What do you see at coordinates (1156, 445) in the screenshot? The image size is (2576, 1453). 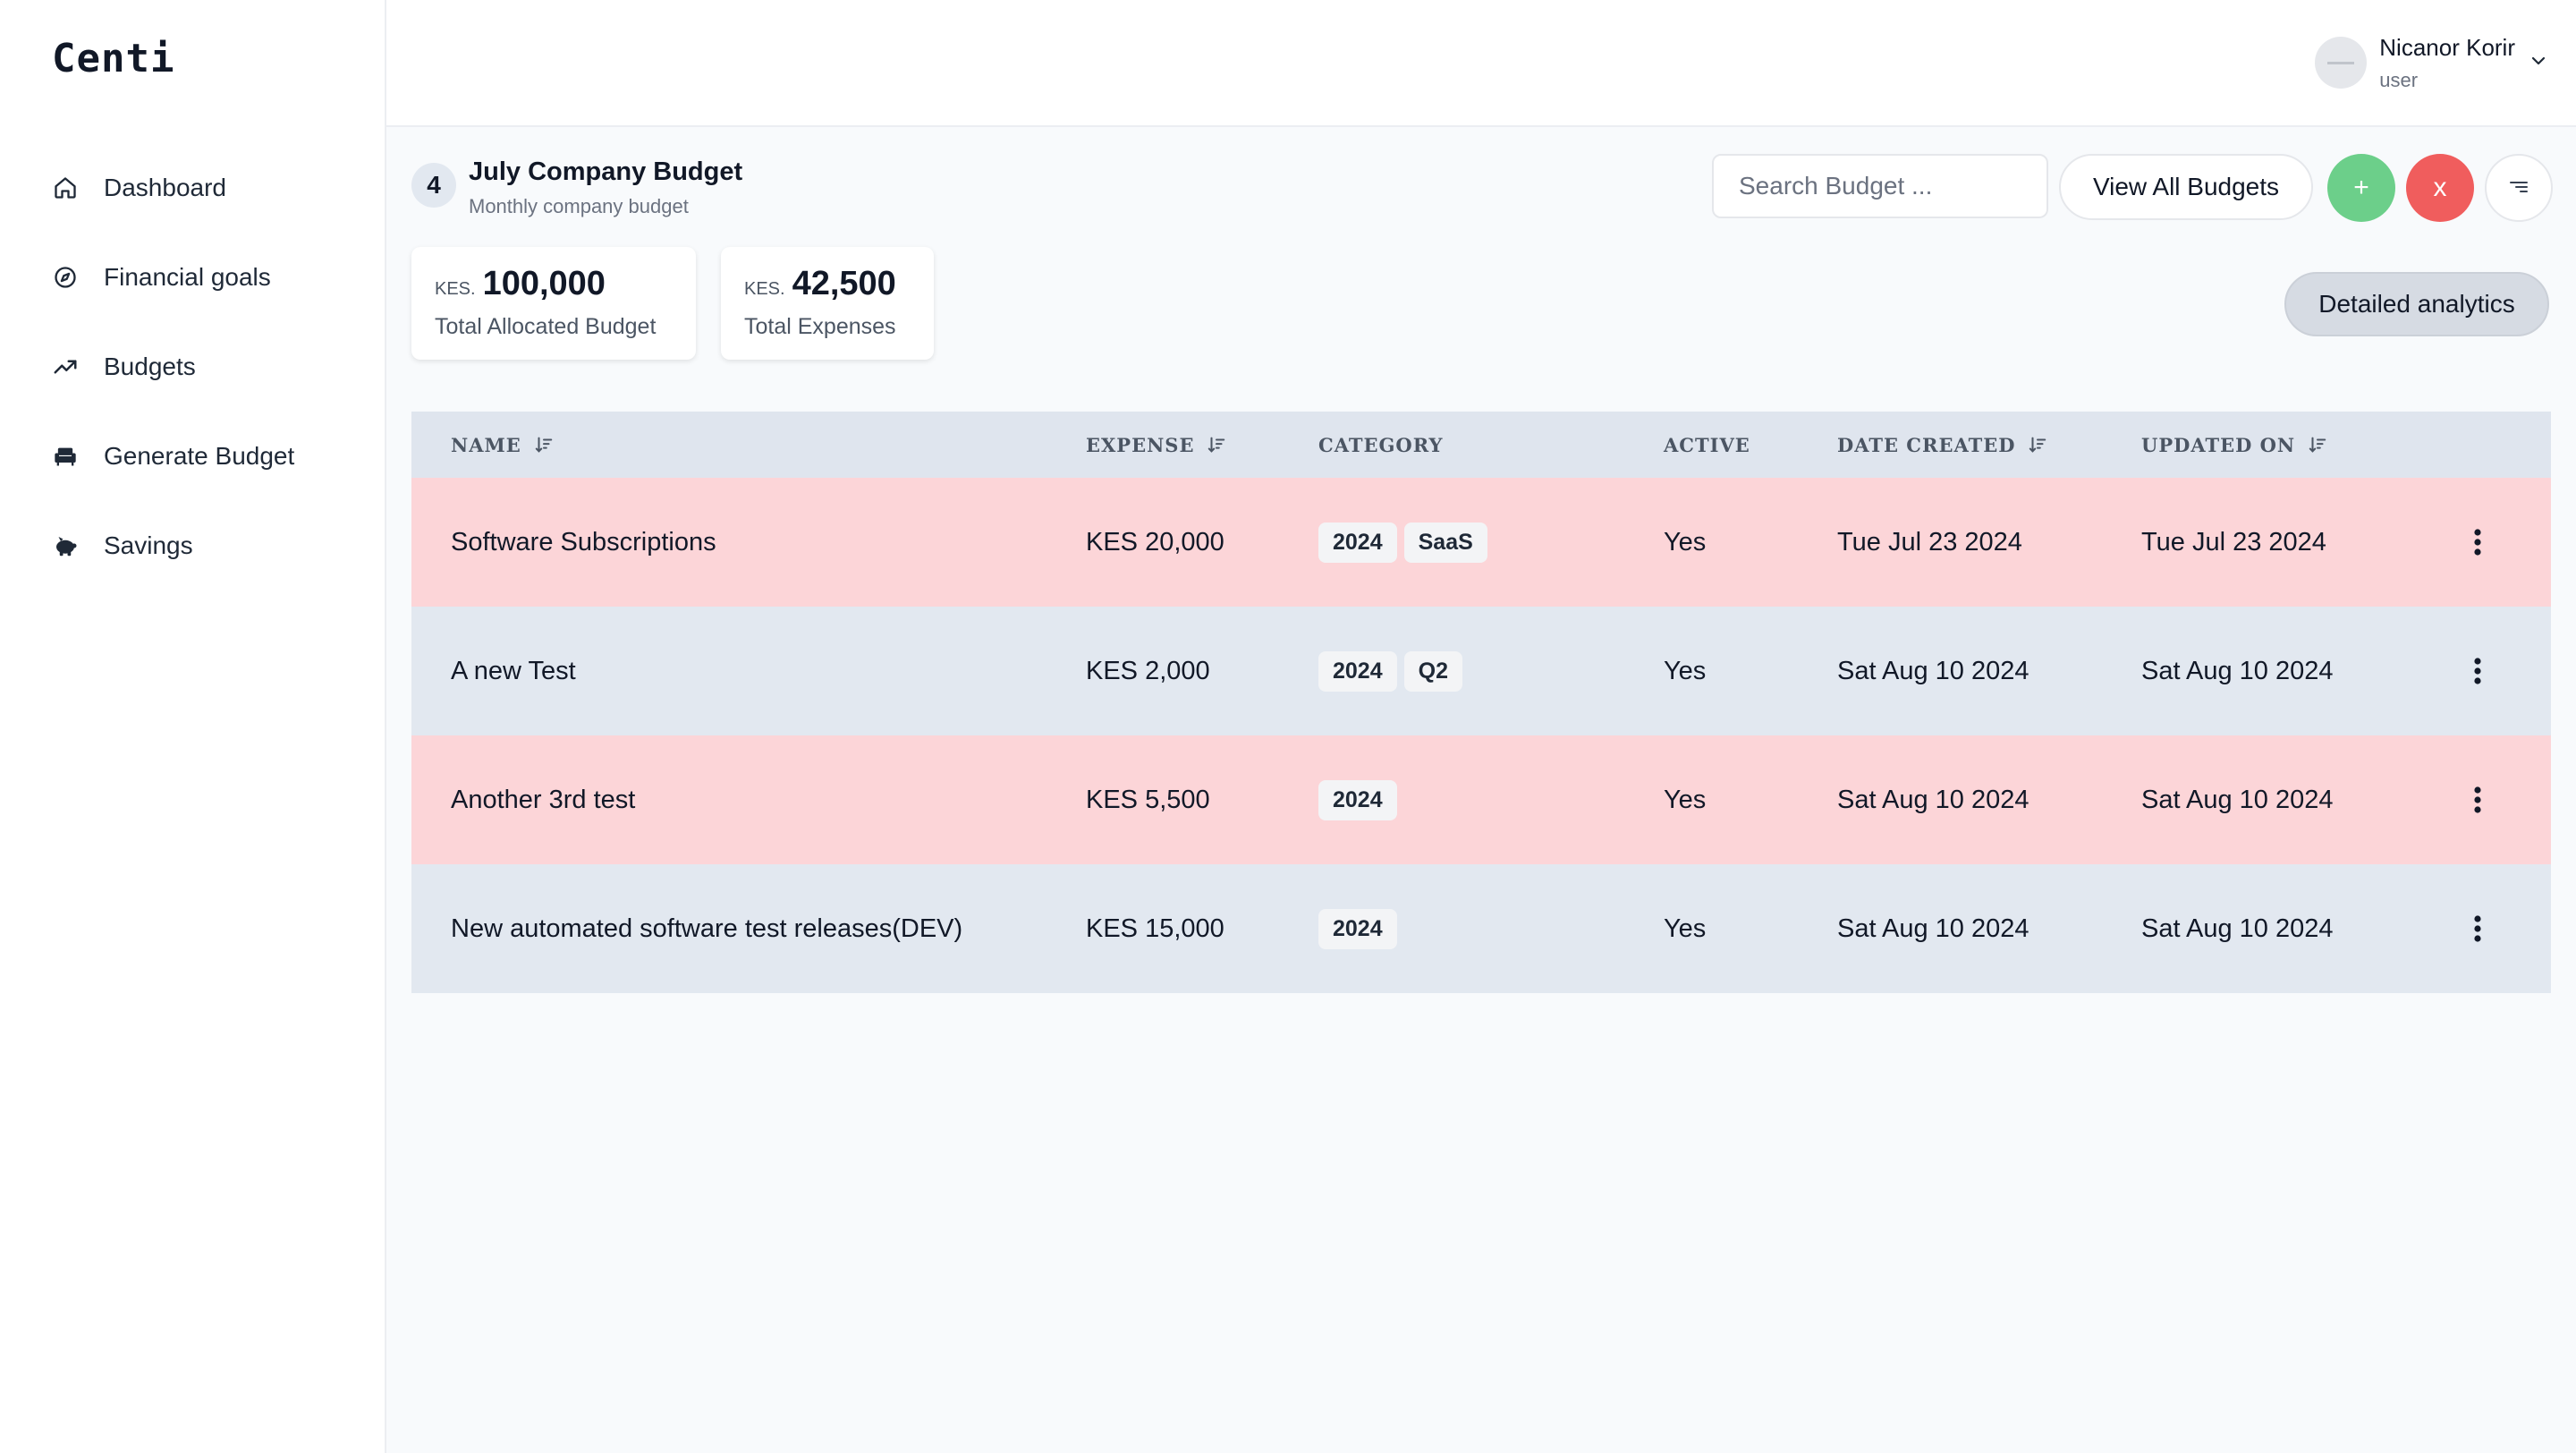 I see `column-header-expense: EXPENSE` at bounding box center [1156, 445].